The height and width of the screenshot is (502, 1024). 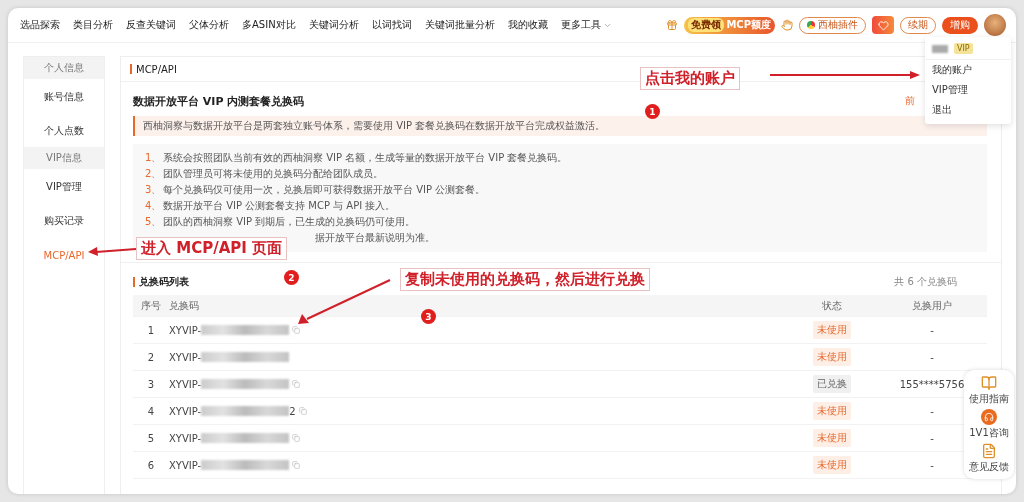 I want to click on column-header: 序号, so click(x=151, y=305).